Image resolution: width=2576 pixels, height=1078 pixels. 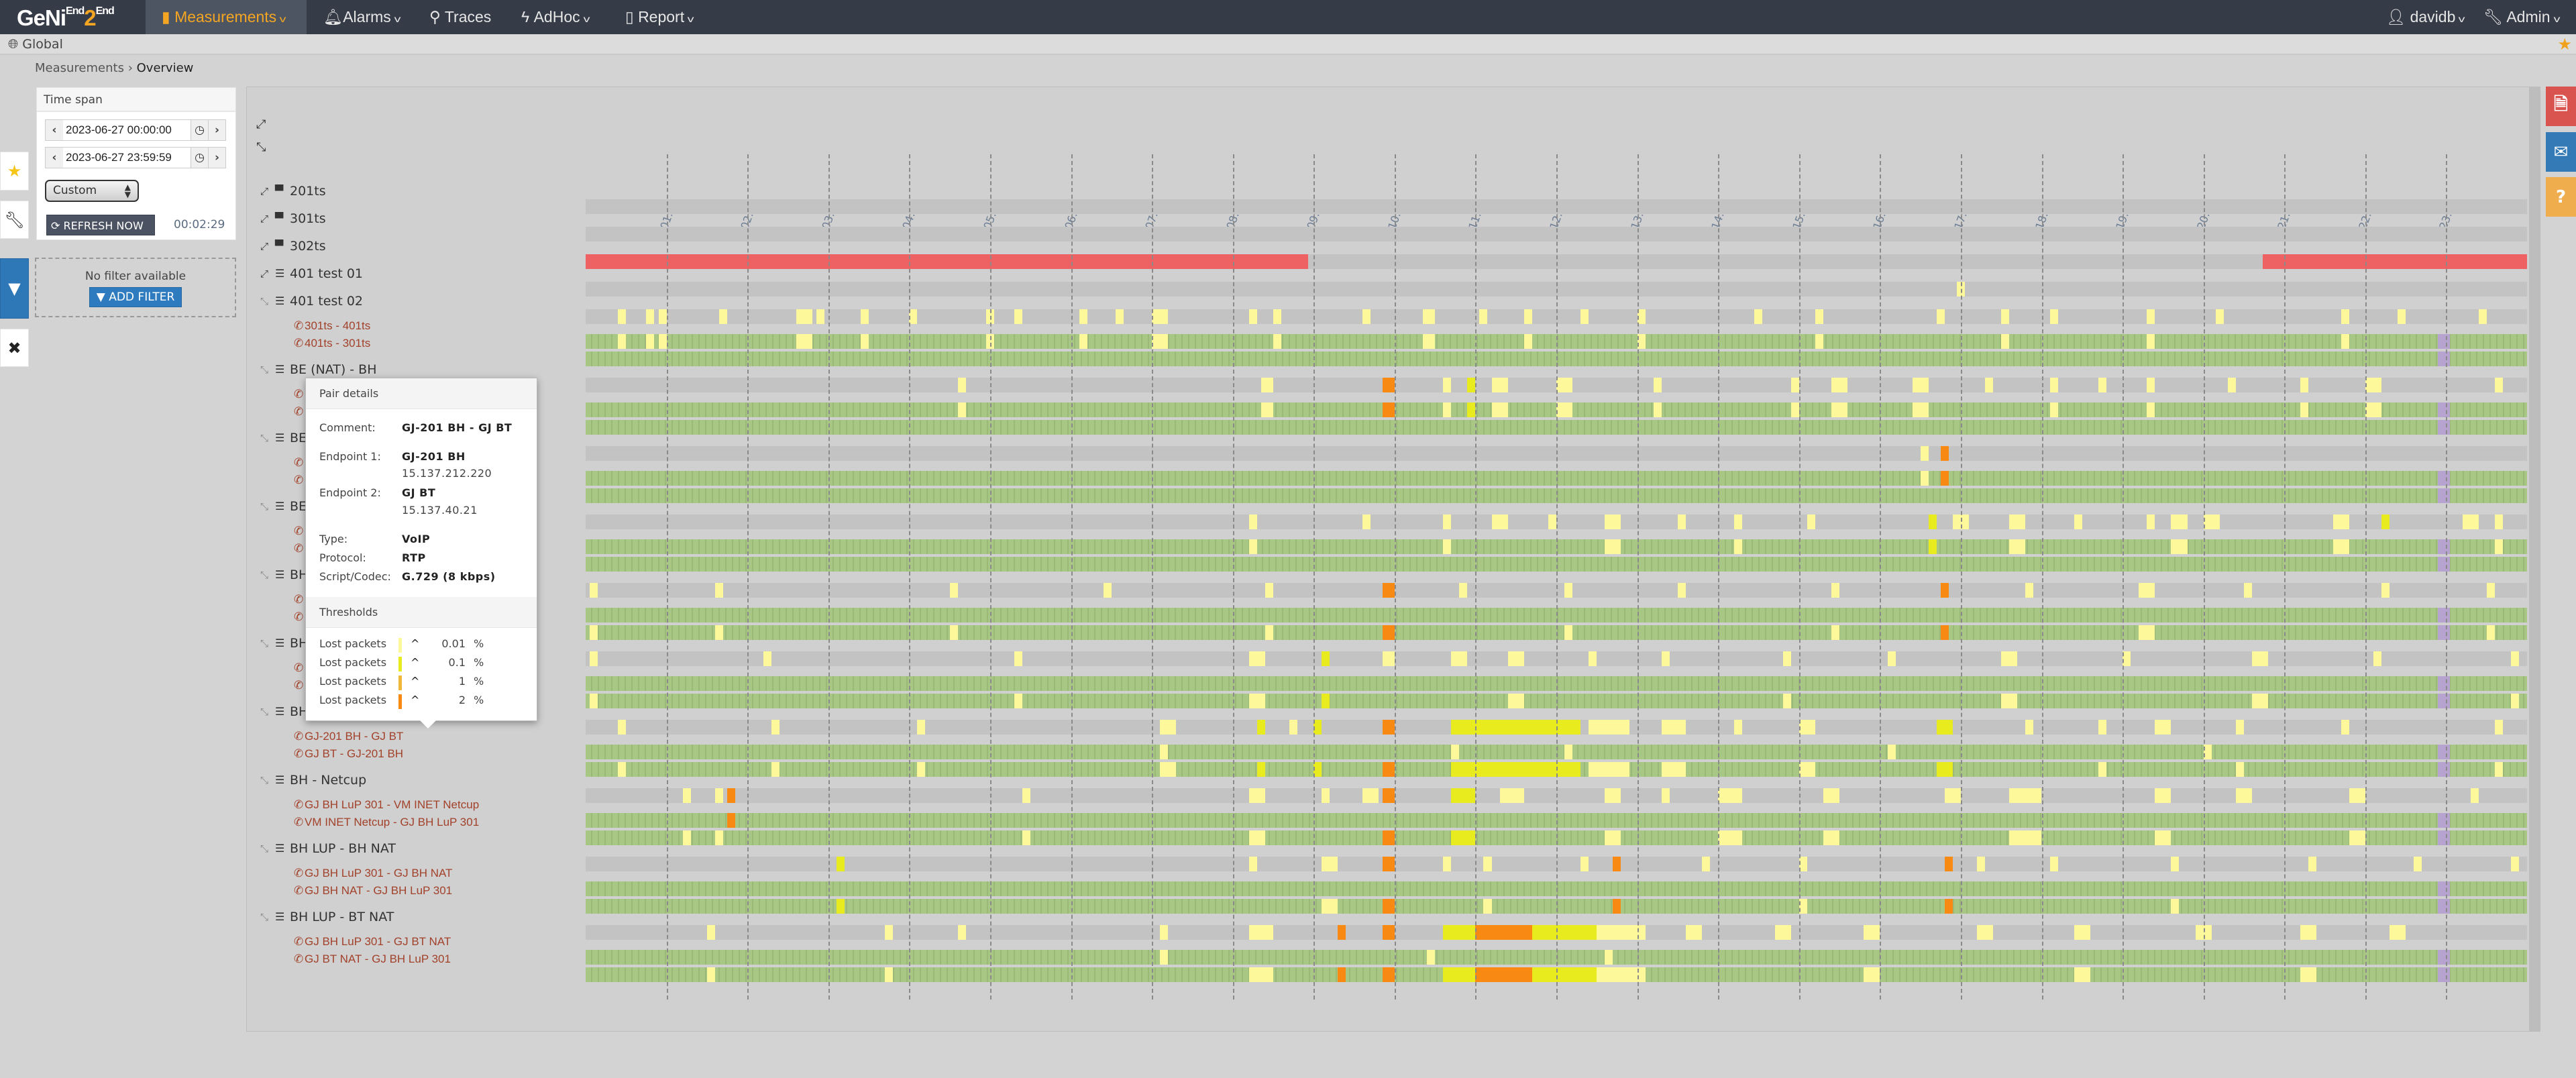 I want to click on pair-label: GJ BT - GJ-201 BH, so click(x=354, y=754).